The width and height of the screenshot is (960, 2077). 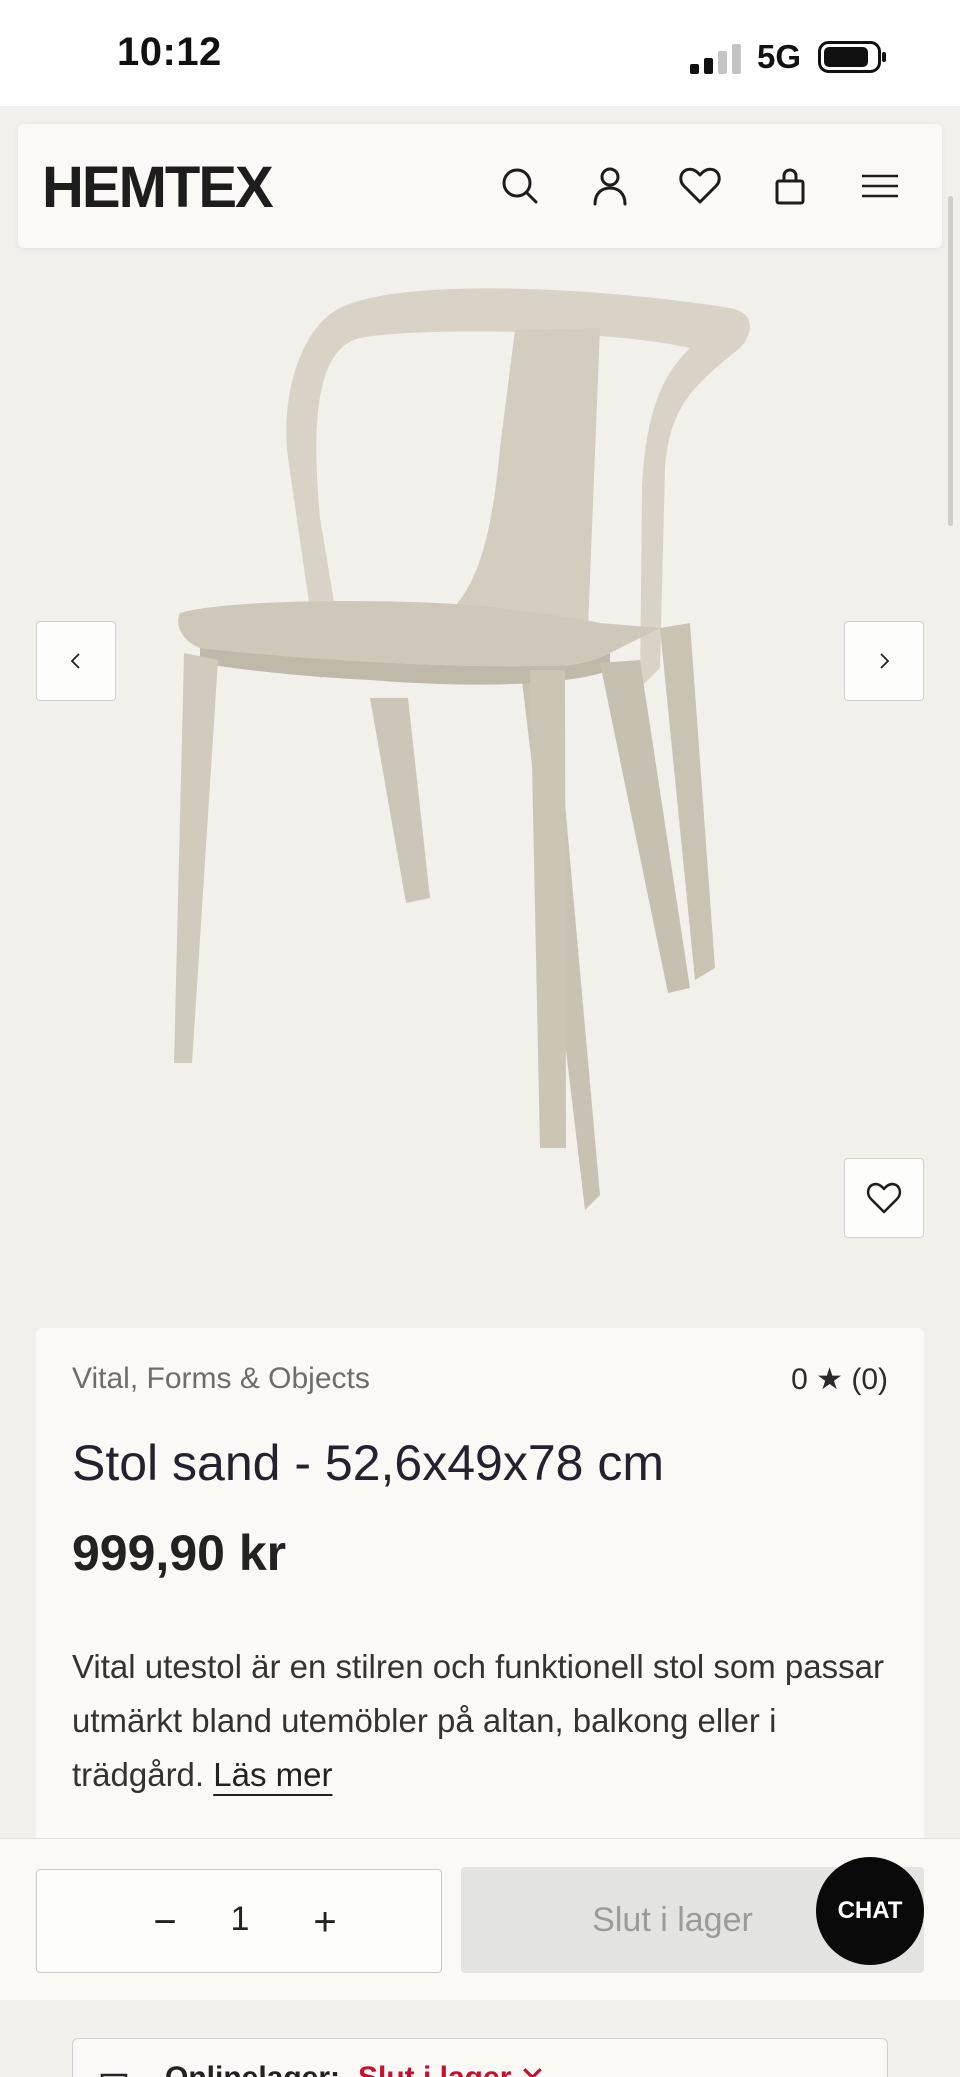 What do you see at coordinates (870, 1911) in the screenshot?
I see `chat-button: CHAT` at bounding box center [870, 1911].